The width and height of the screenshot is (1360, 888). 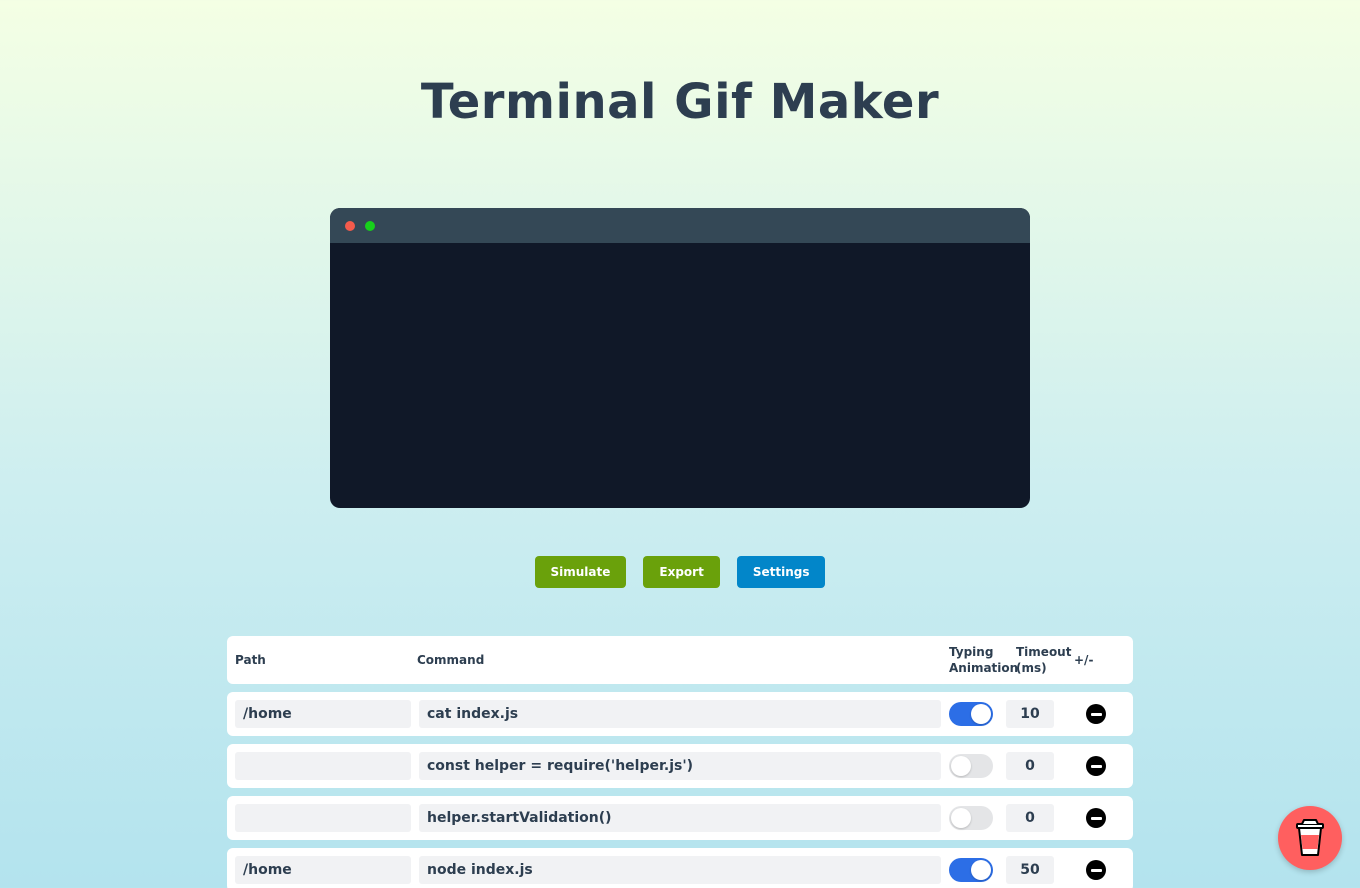 What do you see at coordinates (1084, 660) in the screenshot?
I see `header-add-remove: +/-` at bounding box center [1084, 660].